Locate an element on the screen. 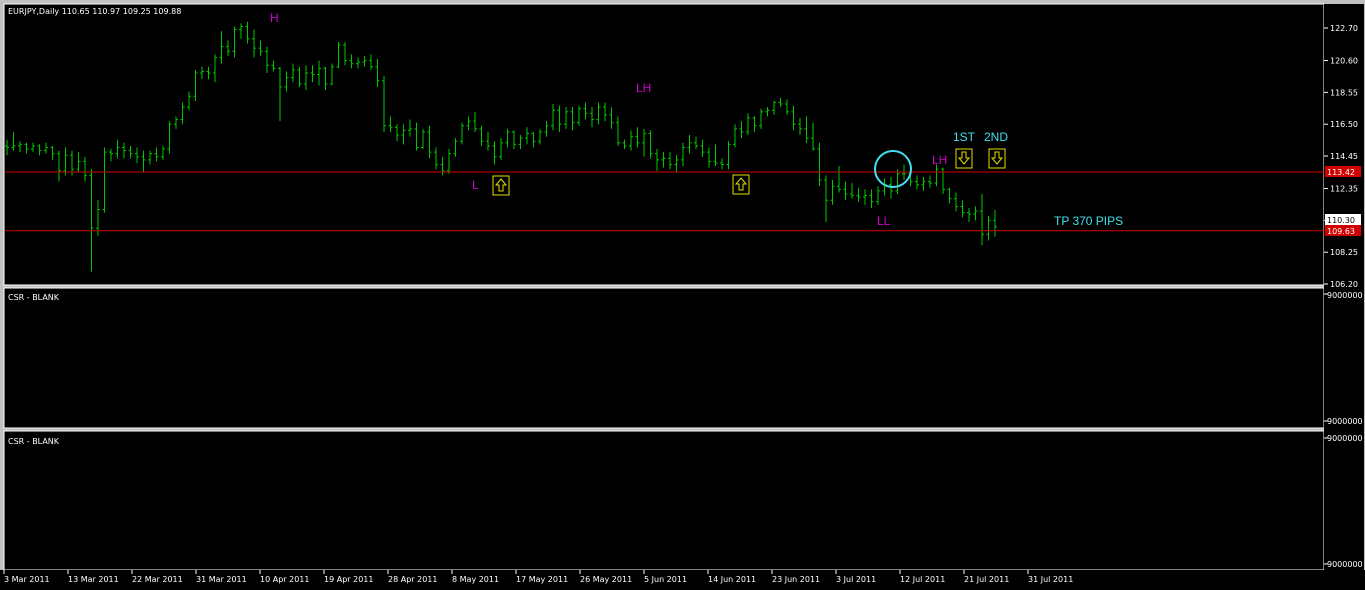 The width and height of the screenshot is (1365, 590). sub2-top-label: 9000000 is located at coordinates (1345, 438).